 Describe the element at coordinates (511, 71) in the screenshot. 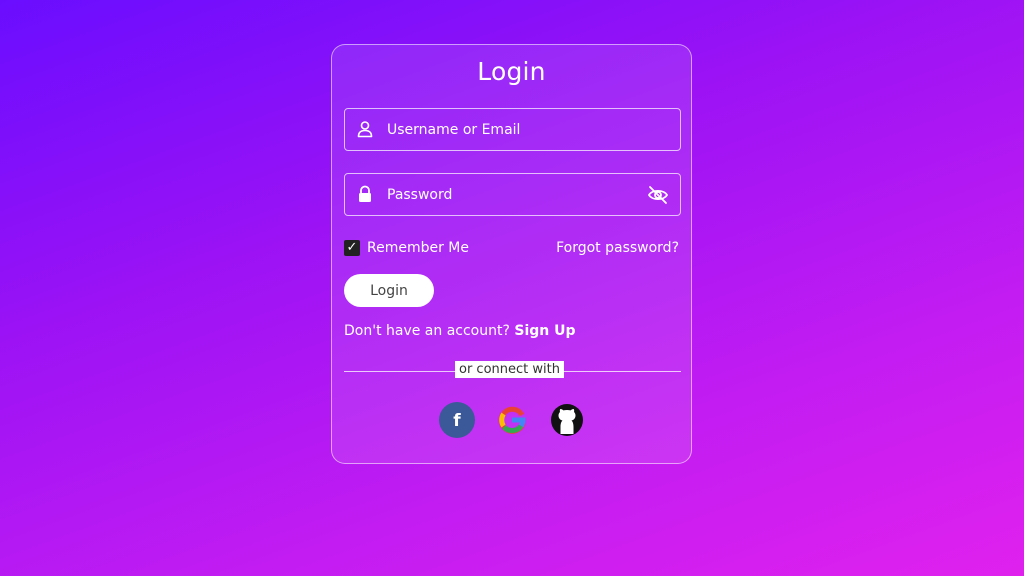

I see `page-title: Login` at that location.